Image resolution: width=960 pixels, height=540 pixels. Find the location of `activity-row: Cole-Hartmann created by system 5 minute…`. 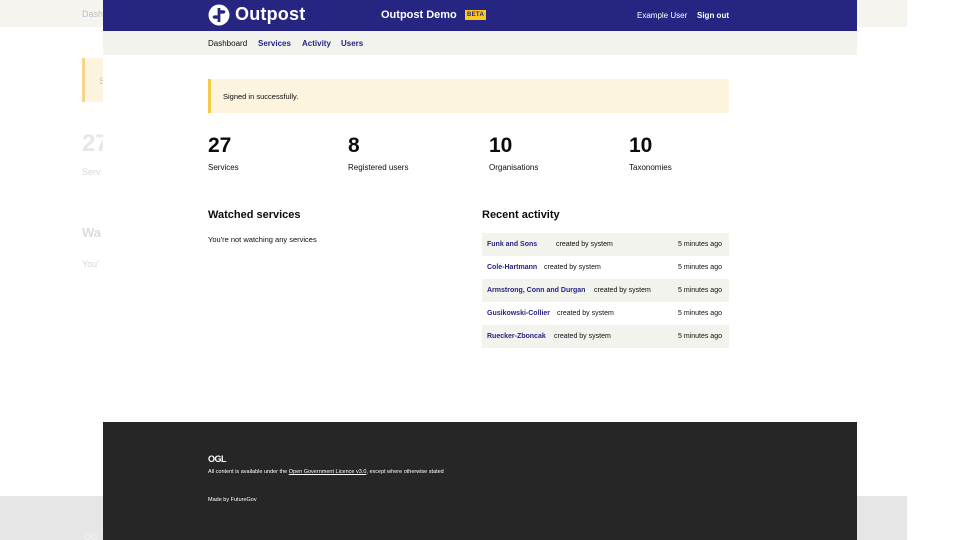

activity-row: Cole-Hartmann created by system 5 minute… is located at coordinates (605, 267).